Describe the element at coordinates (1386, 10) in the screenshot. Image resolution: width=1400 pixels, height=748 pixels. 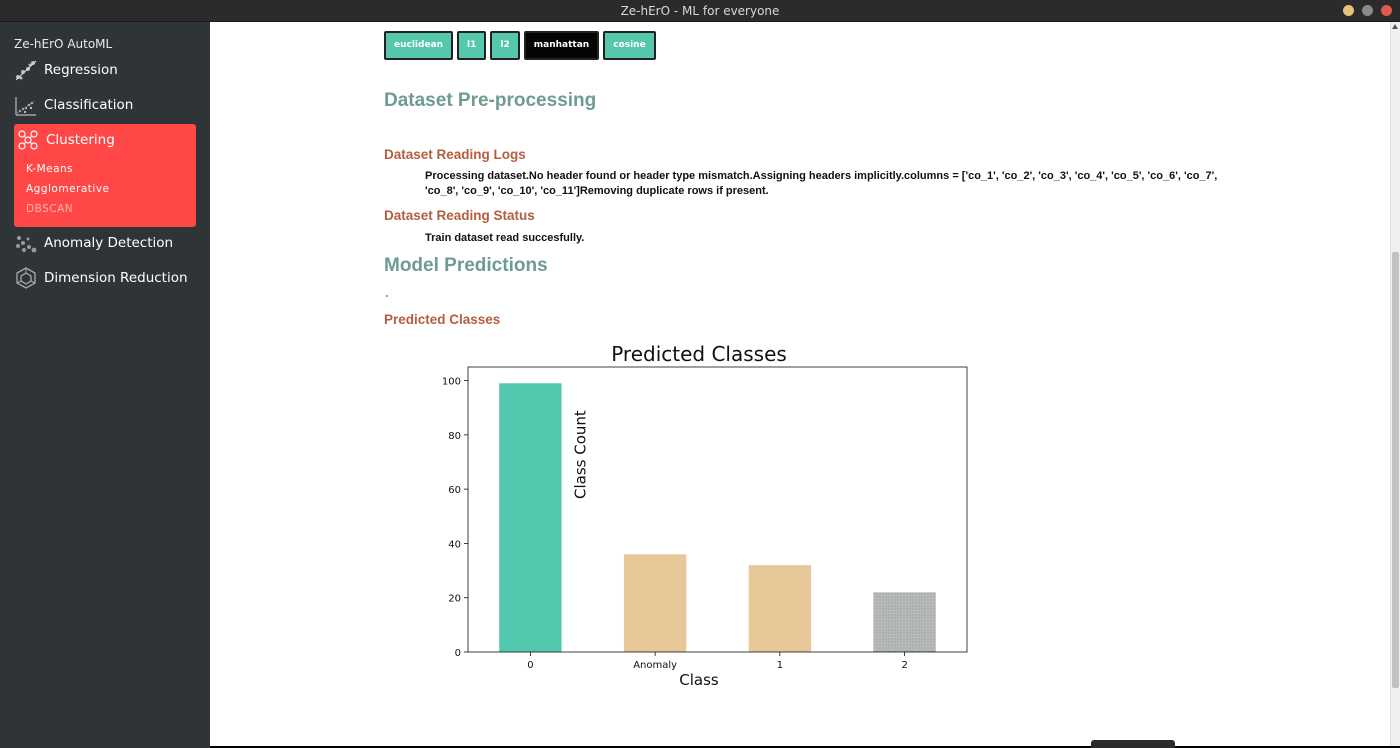
I see `close-button` at that location.